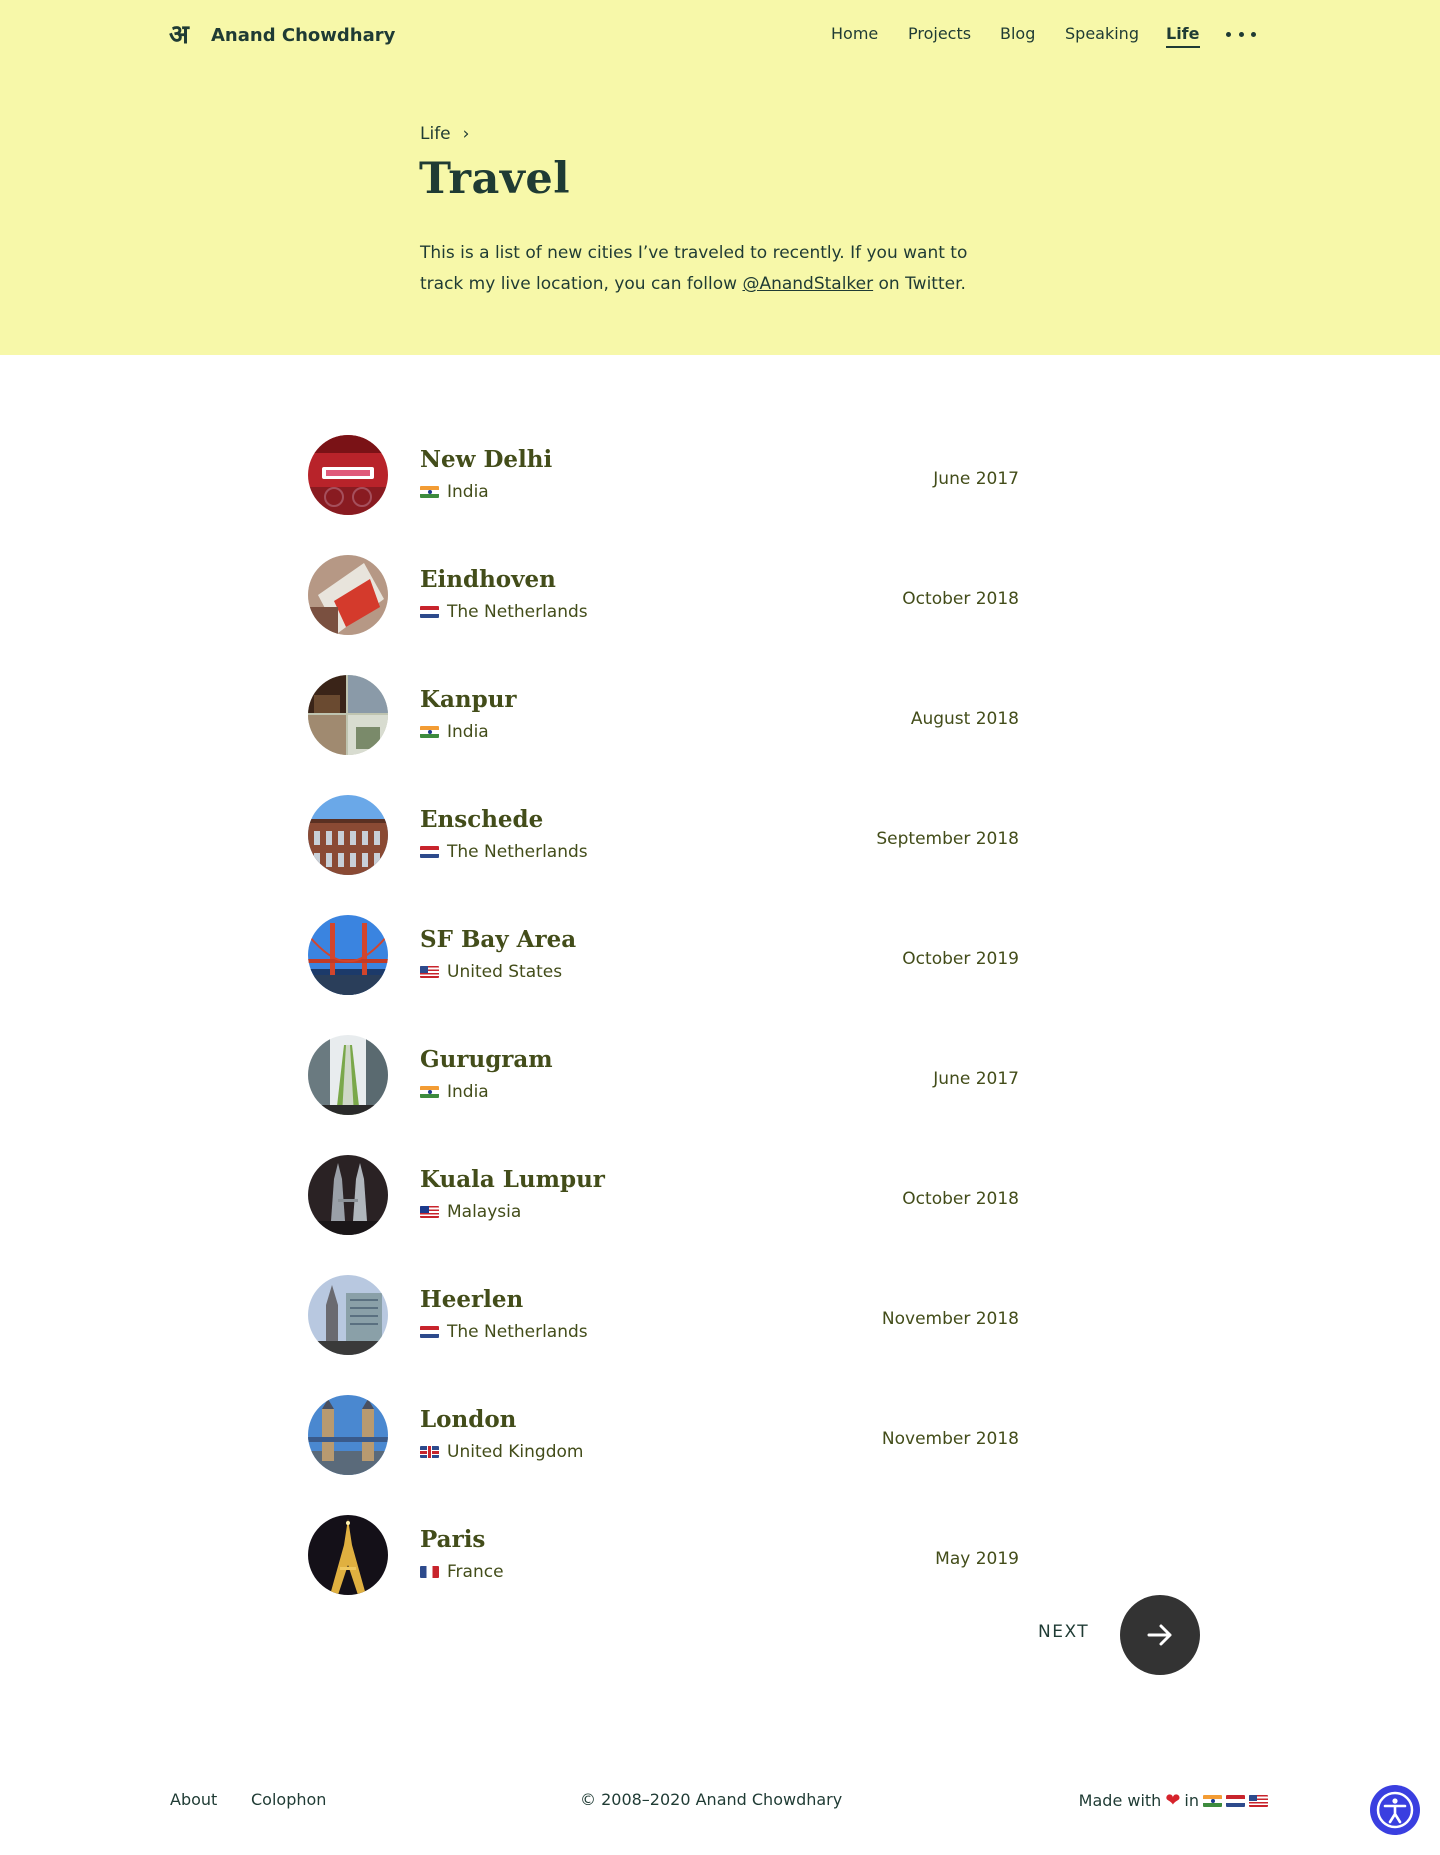 This screenshot has height=1855, width=1440. What do you see at coordinates (1191, 1800) in the screenshot?
I see `made-in-text: in` at bounding box center [1191, 1800].